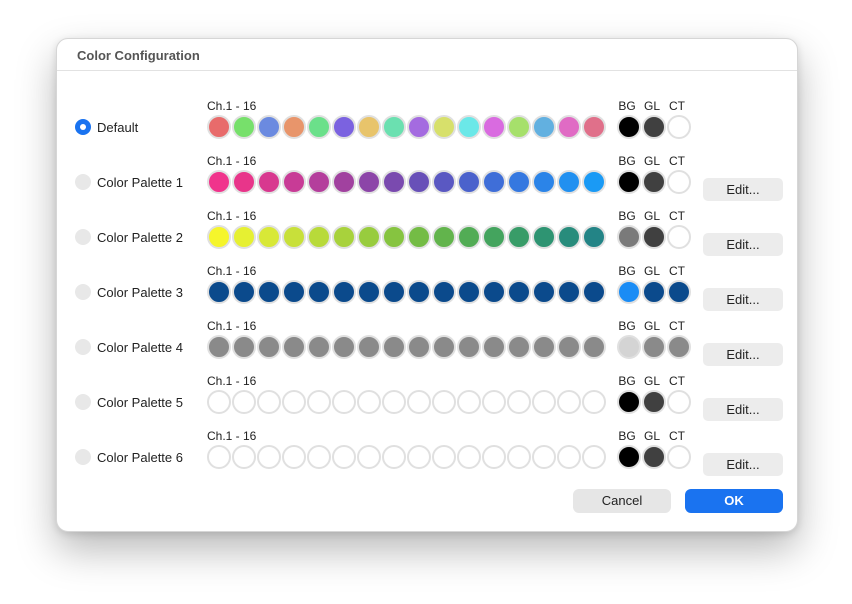 The height and width of the screenshot is (604, 852). I want to click on palette-name: Color Palette 6, so click(140, 457).